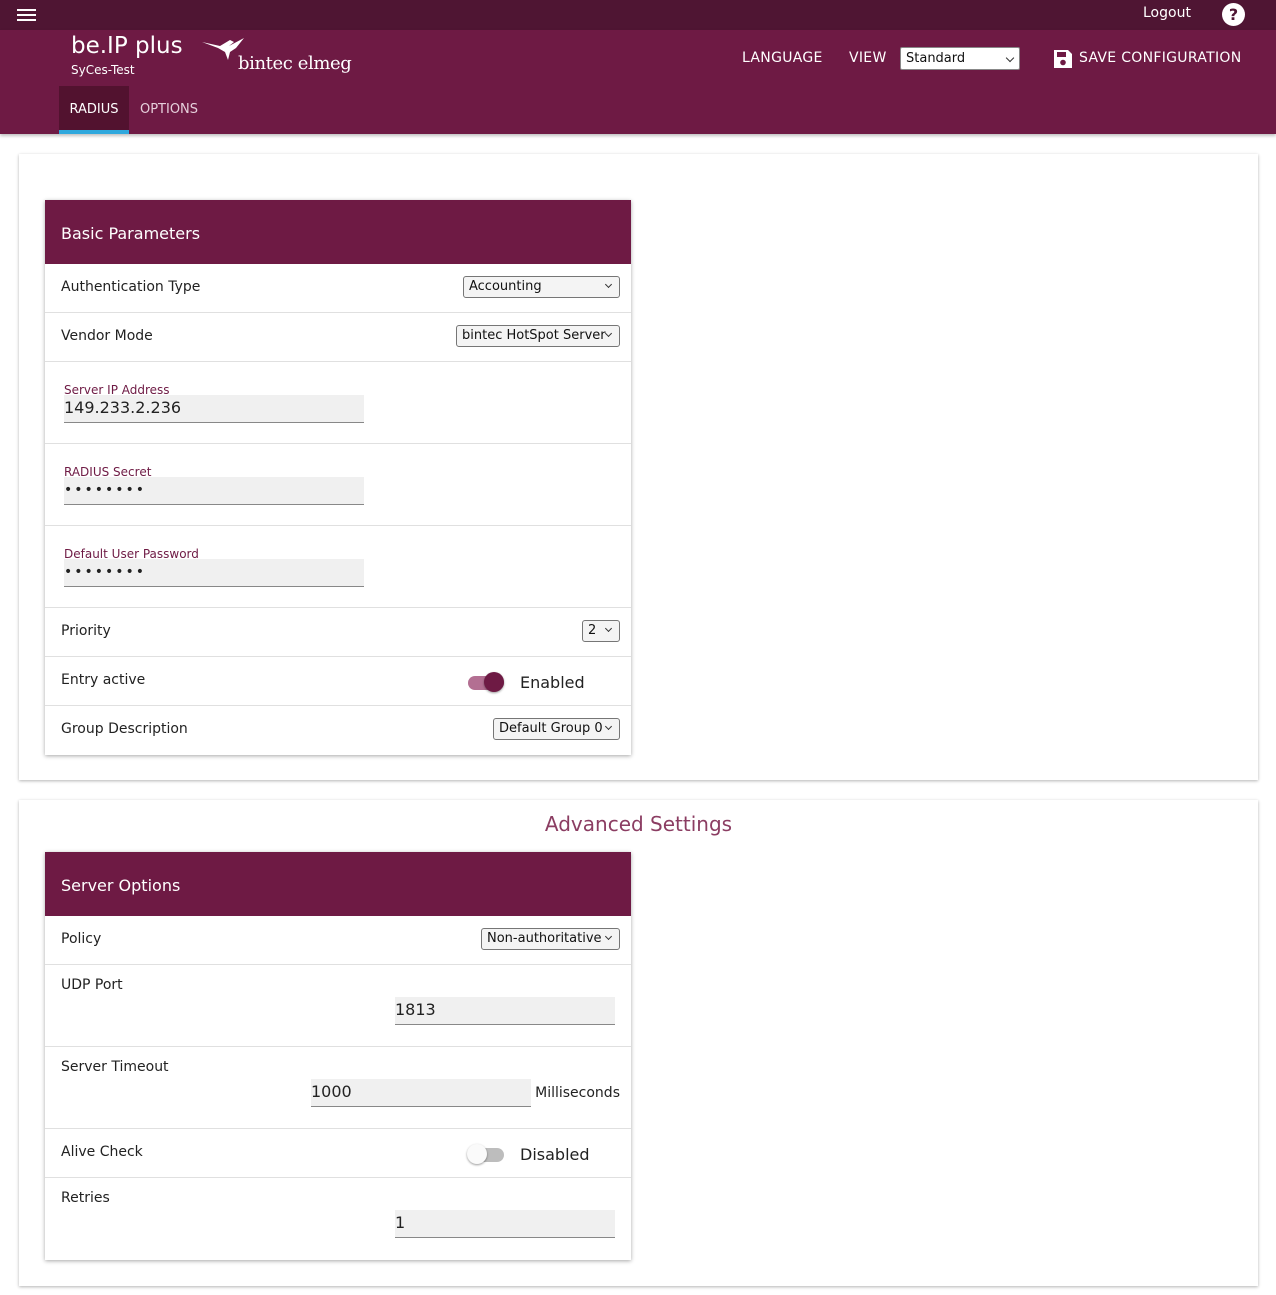  What do you see at coordinates (338, 730) in the screenshot?
I see `group-description-row: Group Description Default Group 0` at bounding box center [338, 730].